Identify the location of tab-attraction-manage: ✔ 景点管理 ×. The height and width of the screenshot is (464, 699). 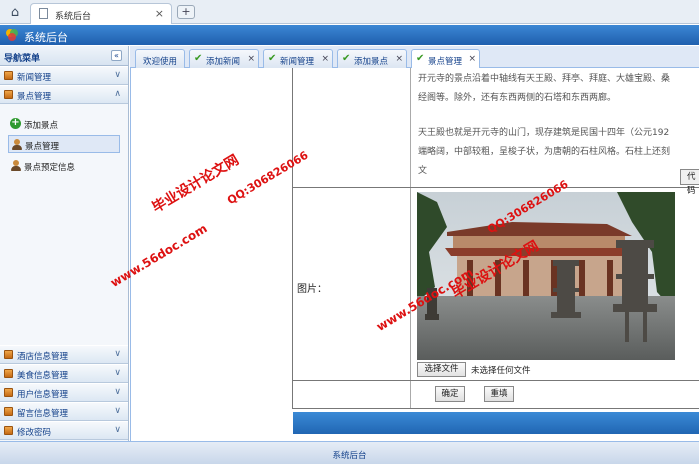
(445, 59).